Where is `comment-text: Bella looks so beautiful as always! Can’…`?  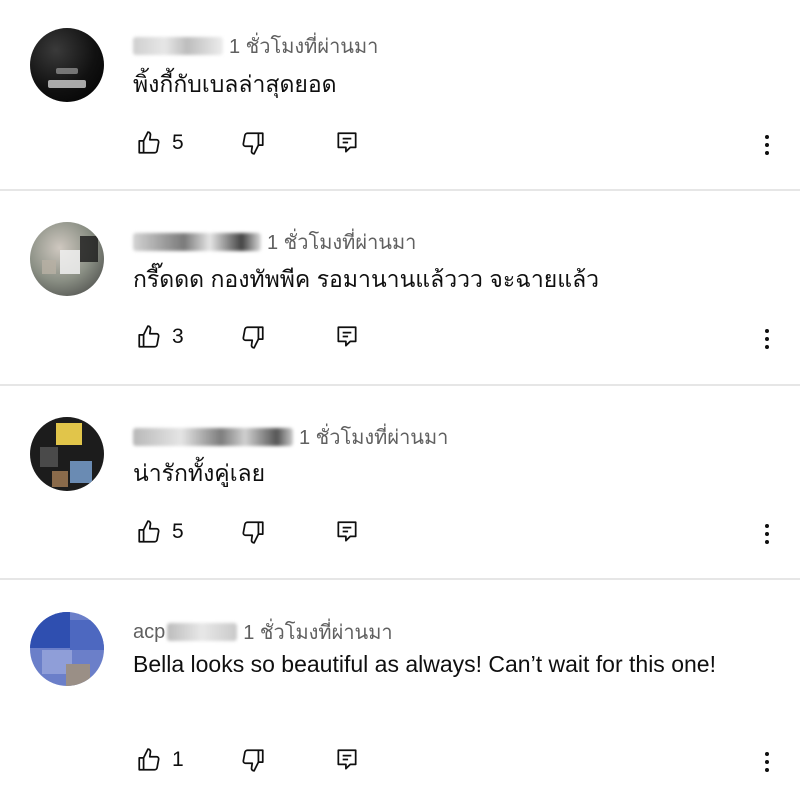 comment-text: Bella looks so beautiful as always! Can’… is located at coordinates (424, 664).